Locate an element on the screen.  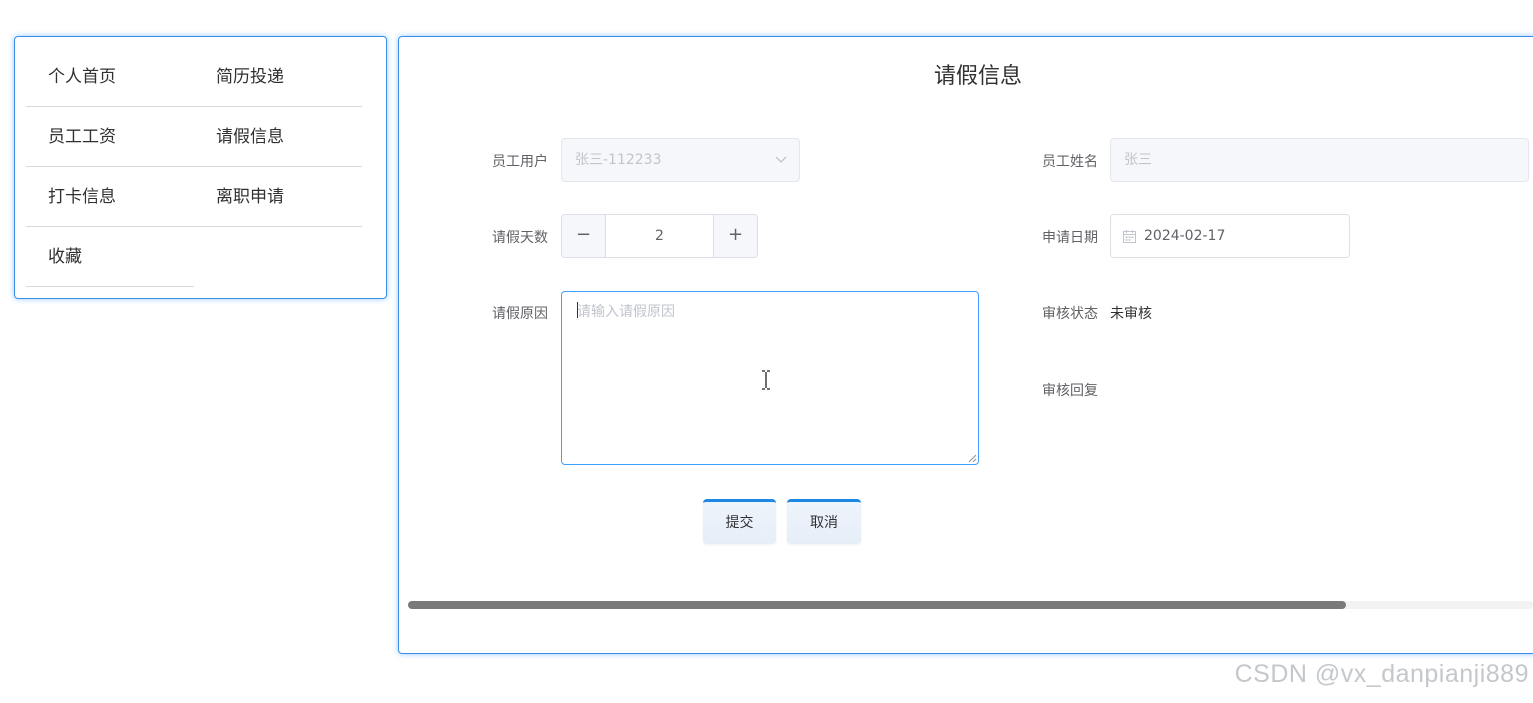
employee-name-value: 张三 is located at coordinates (1138, 160).